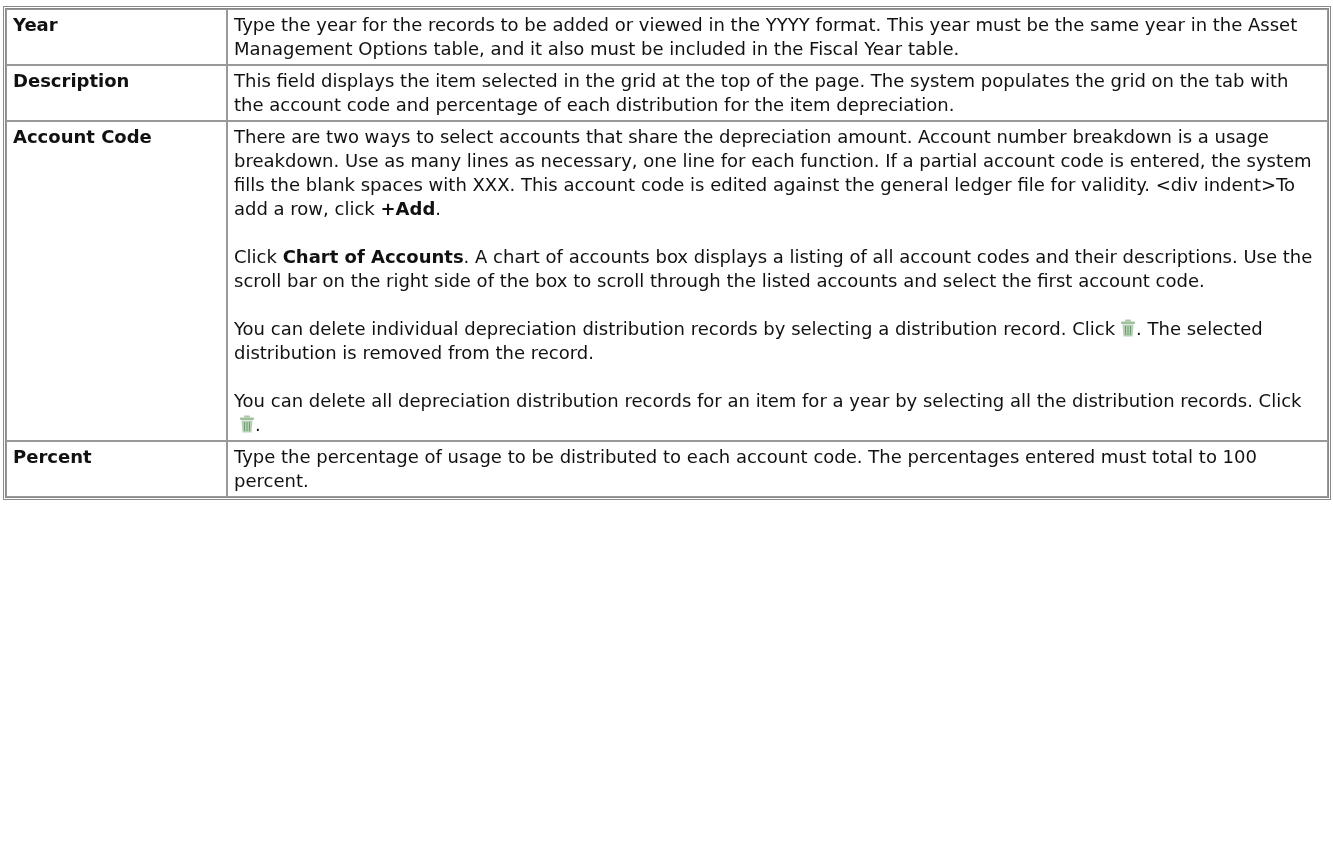 The height and width of the screenshot is (850, 1333). Describe the element at coordinates (746, 469) in the screenshot. I see `description-text: Type the percentage of usage to be distributed to each account code. The percentages entered must total to 100 percent.` at that location.